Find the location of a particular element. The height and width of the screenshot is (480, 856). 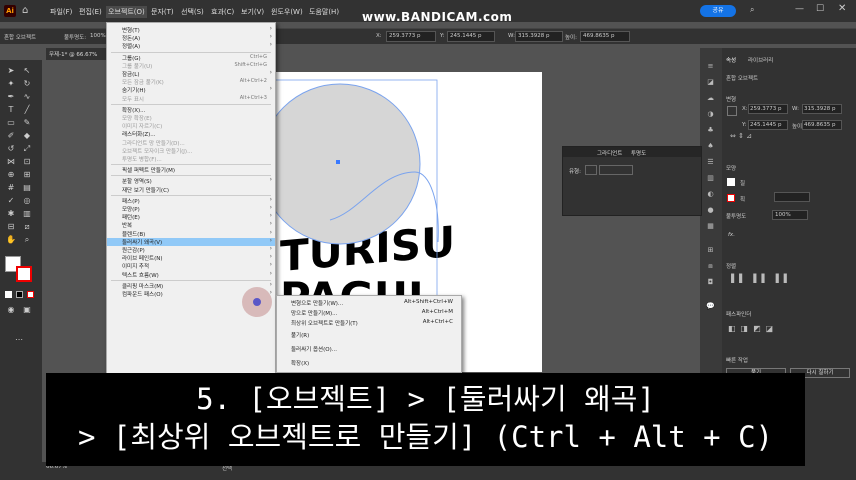

eyedropper-icon: ✓ is located at coordinates (11, 201).